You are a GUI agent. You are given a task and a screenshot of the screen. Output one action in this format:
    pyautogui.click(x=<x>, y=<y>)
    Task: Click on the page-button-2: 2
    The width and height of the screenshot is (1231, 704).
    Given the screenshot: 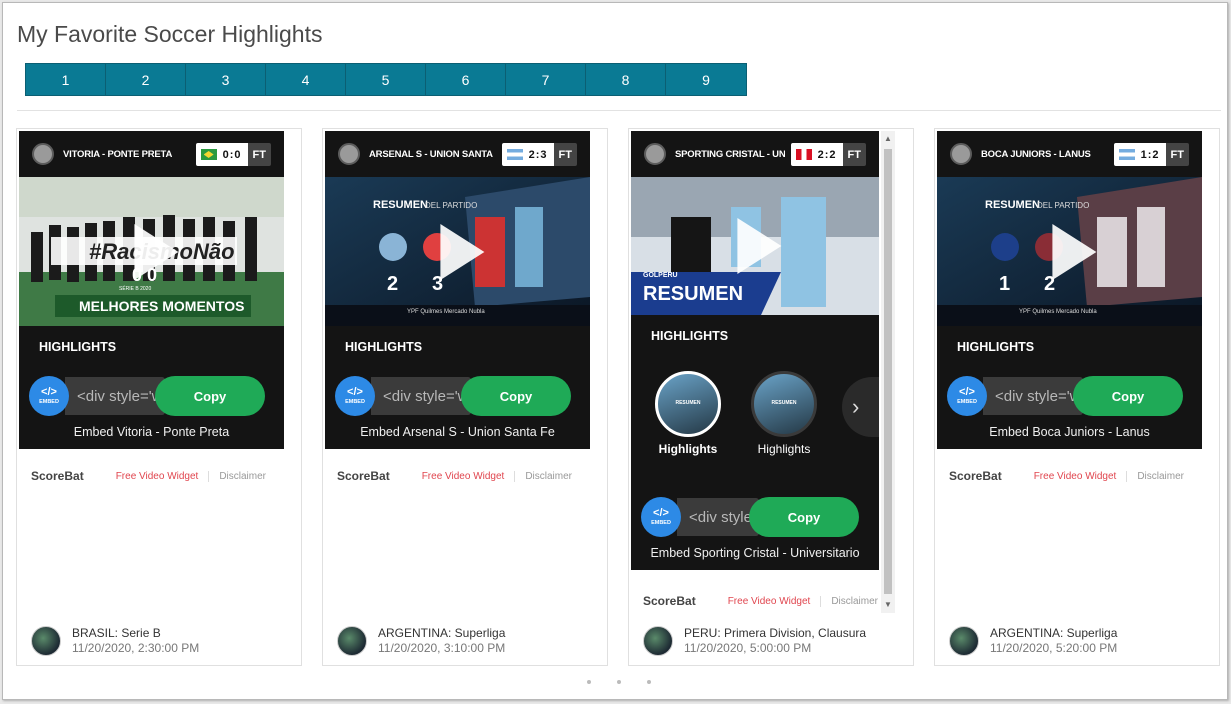 What is the action you would take?
    pyautogui.click(x=146, y=79)
    